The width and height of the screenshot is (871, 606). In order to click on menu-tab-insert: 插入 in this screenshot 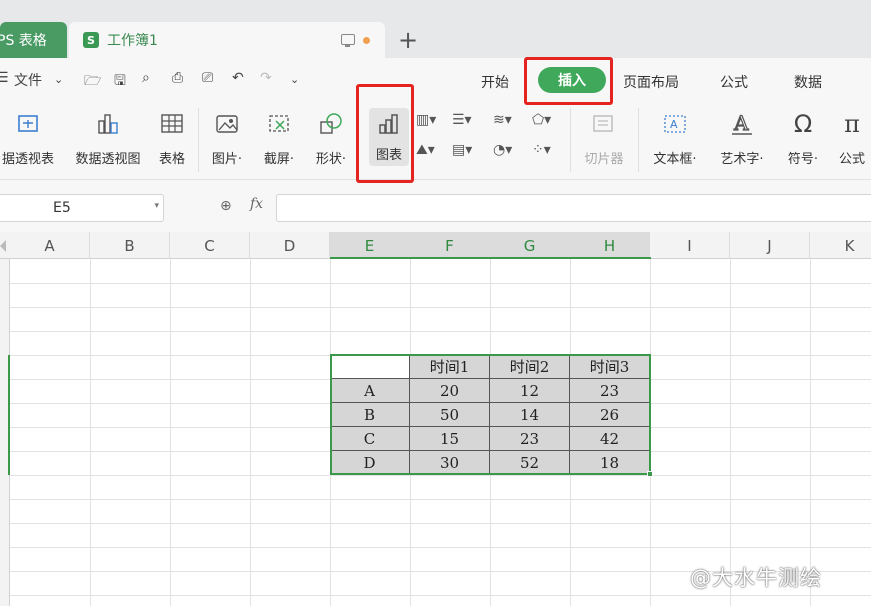, I will do `click(572, 80)`.